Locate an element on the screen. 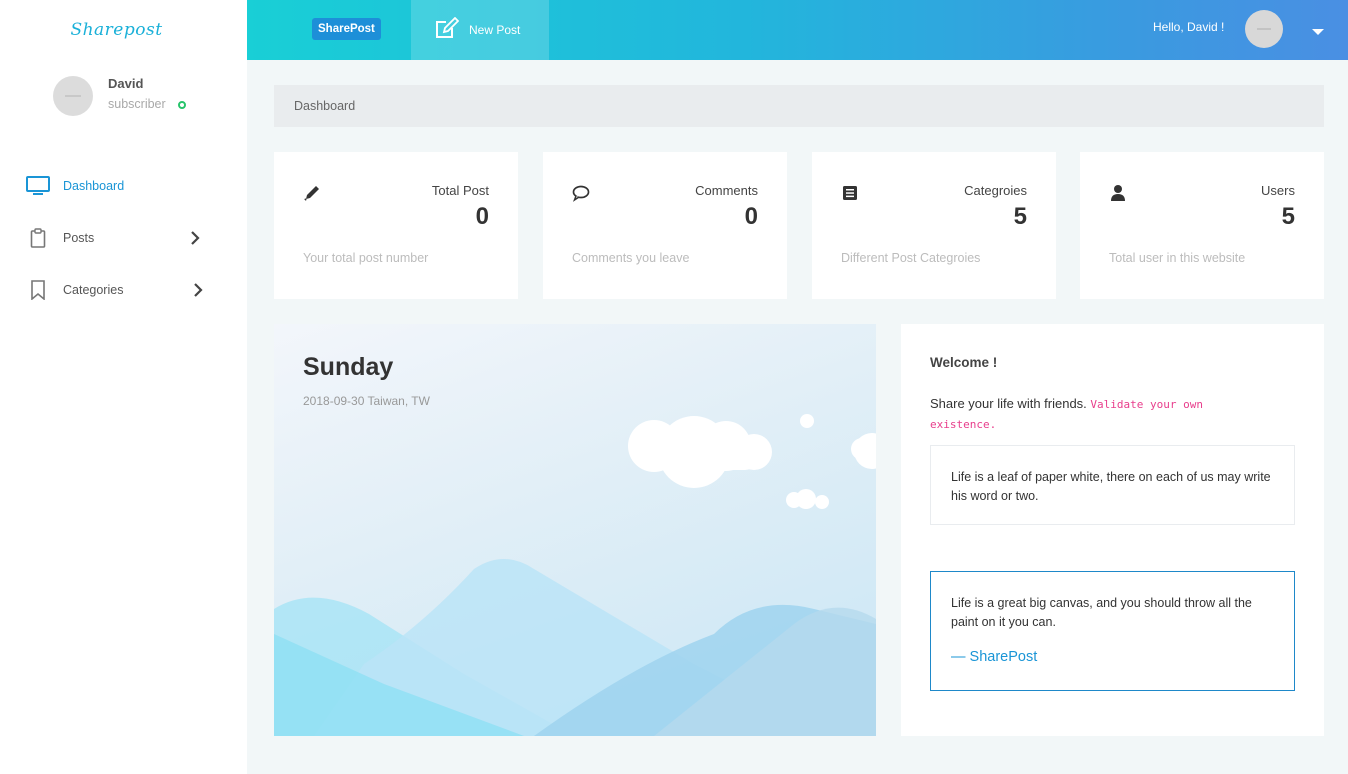 This screenshot has width=1348, height=774. stat-description: Comments you leave is located at coordinates (631, 258).